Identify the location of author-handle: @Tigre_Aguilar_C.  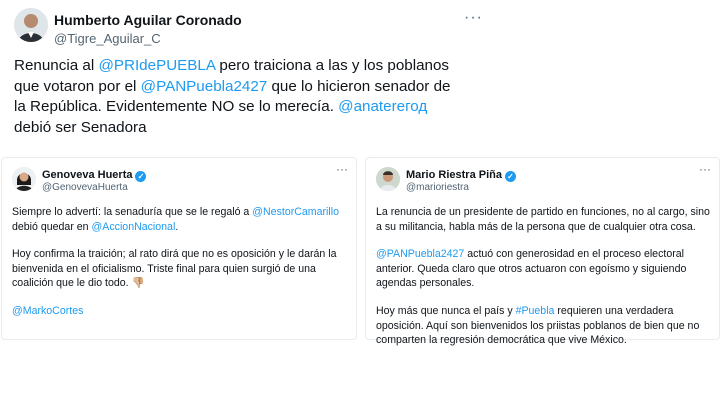
(107, 38).